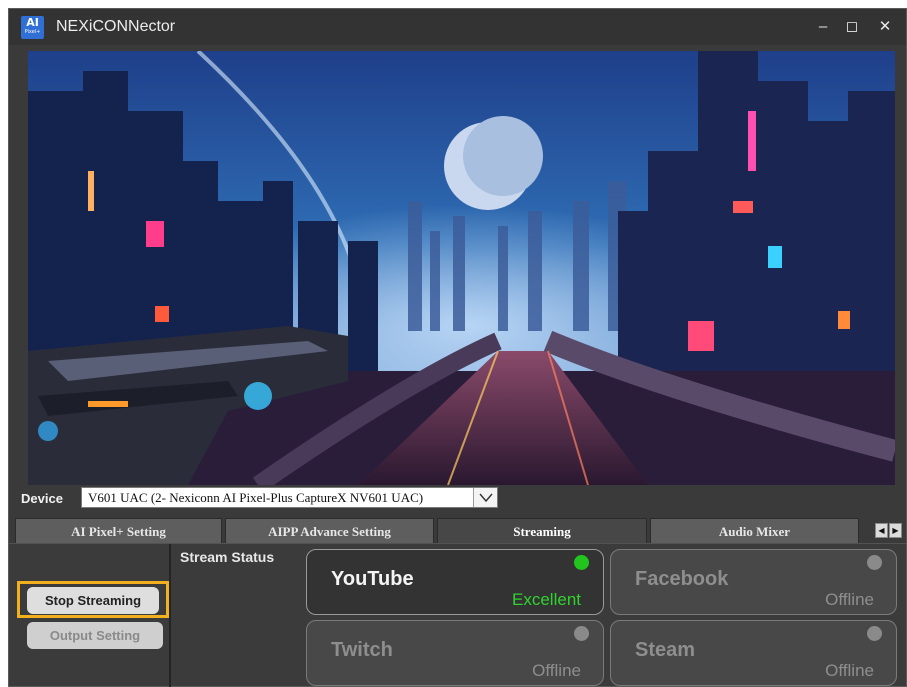 The height and width of the screenshot is (687, 907). What do you see at coordinates (455, 653) in the screenshot?
I see `platform-card-twitch: Twitch Offline` at bounding box center [455, 653].